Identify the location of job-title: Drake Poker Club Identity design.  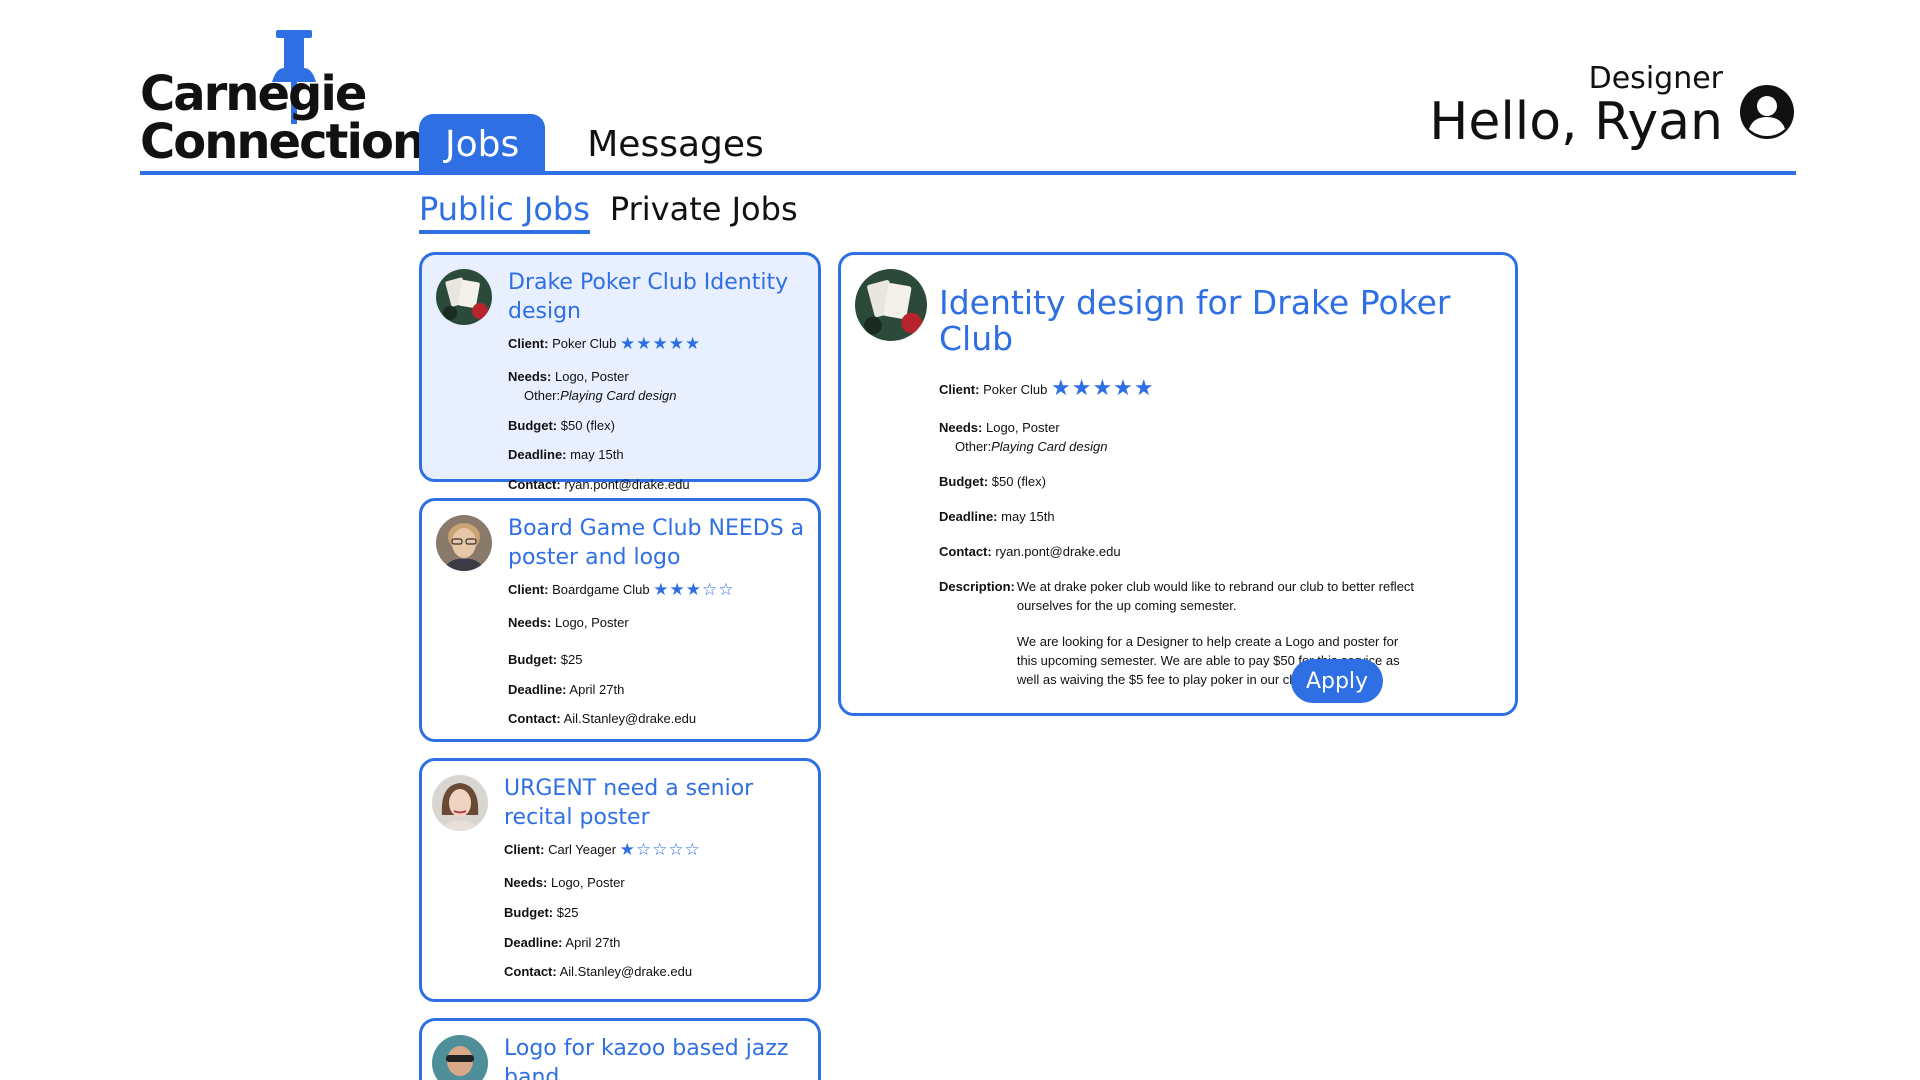
(648, 297).